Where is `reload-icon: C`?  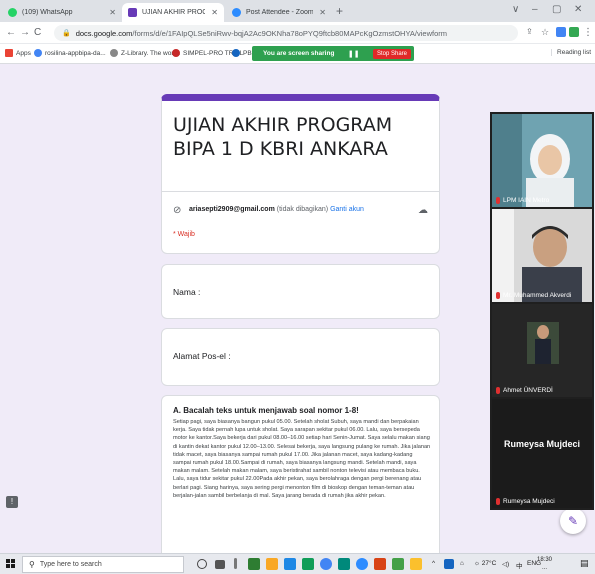
reload-icon: C is located at coordinates (37, 32).